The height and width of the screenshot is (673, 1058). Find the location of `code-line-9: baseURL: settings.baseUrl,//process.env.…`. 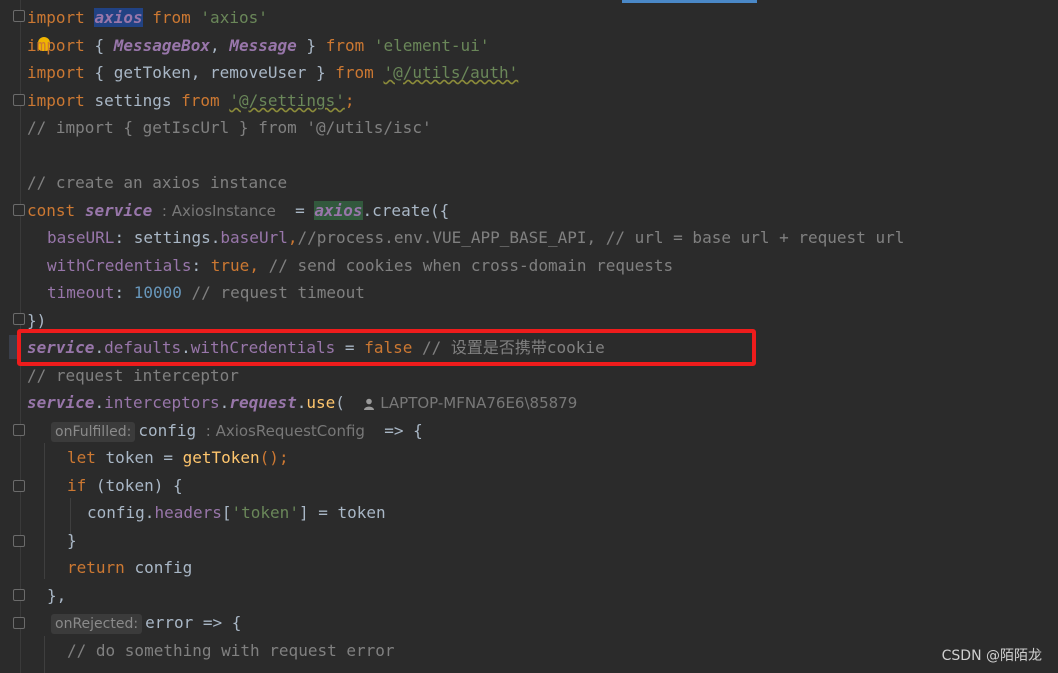

code-line-9: baseURL: settings.baseUrl,//process.env.… is located at coordinates (475, 237).